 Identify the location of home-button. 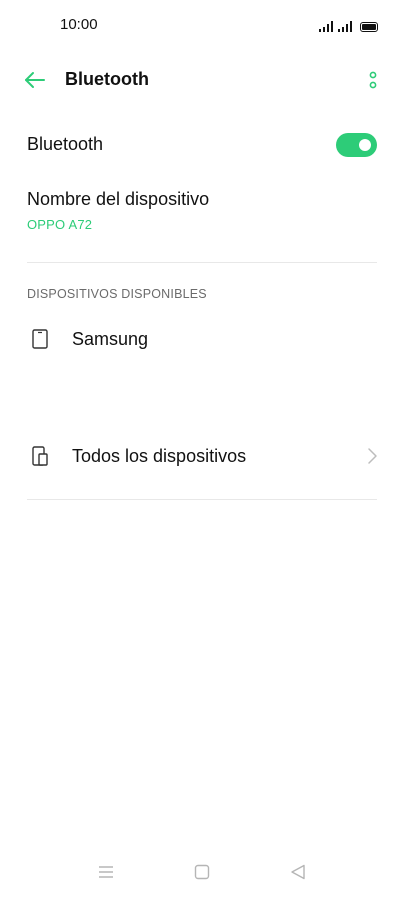
(202, 872).